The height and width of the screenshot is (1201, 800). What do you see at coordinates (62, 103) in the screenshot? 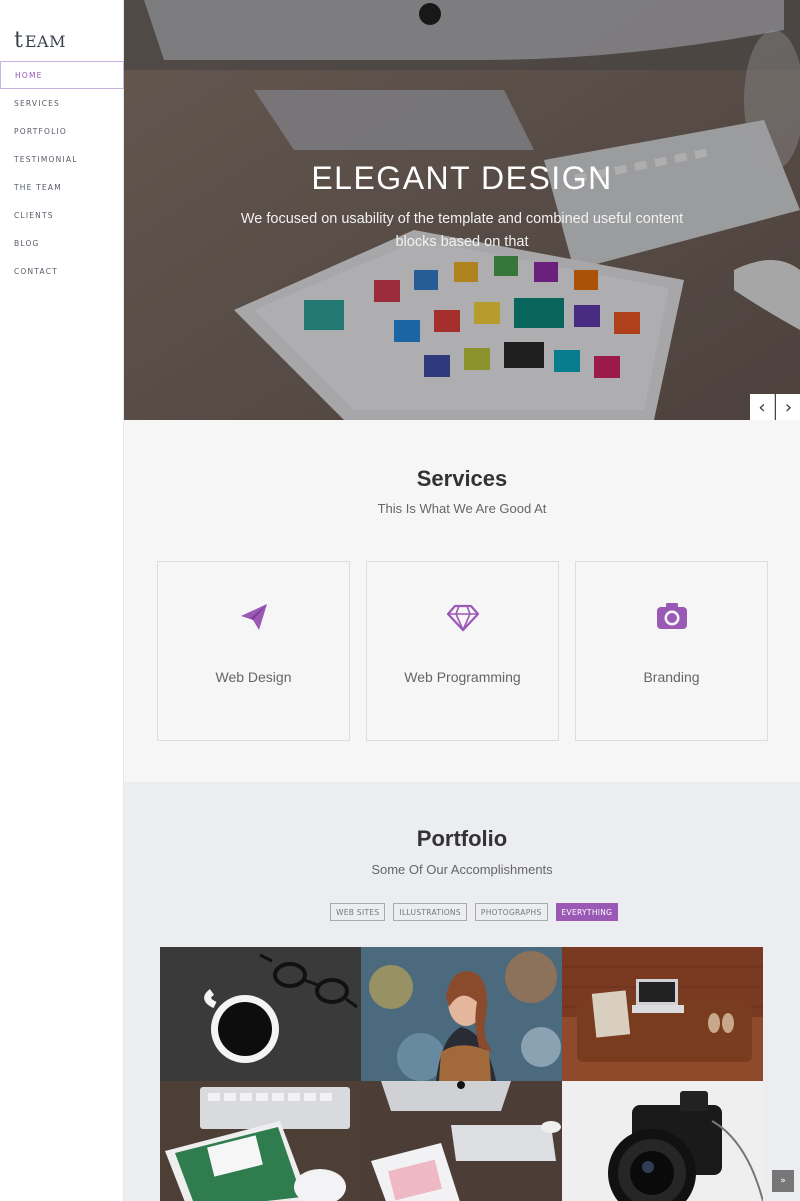
I see `nav-item-services: SERVICES` at bounding box center [62, 103].